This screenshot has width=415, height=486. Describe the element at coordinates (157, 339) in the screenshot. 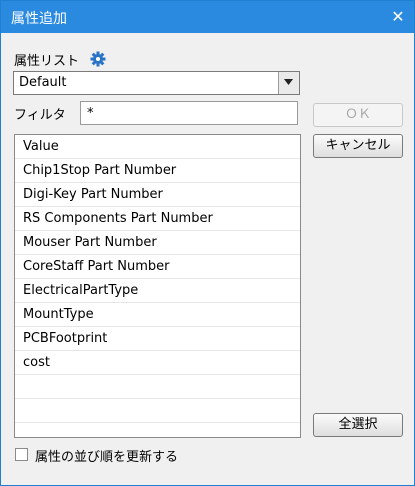

I see `list-item: PCBFootprint` at that location.